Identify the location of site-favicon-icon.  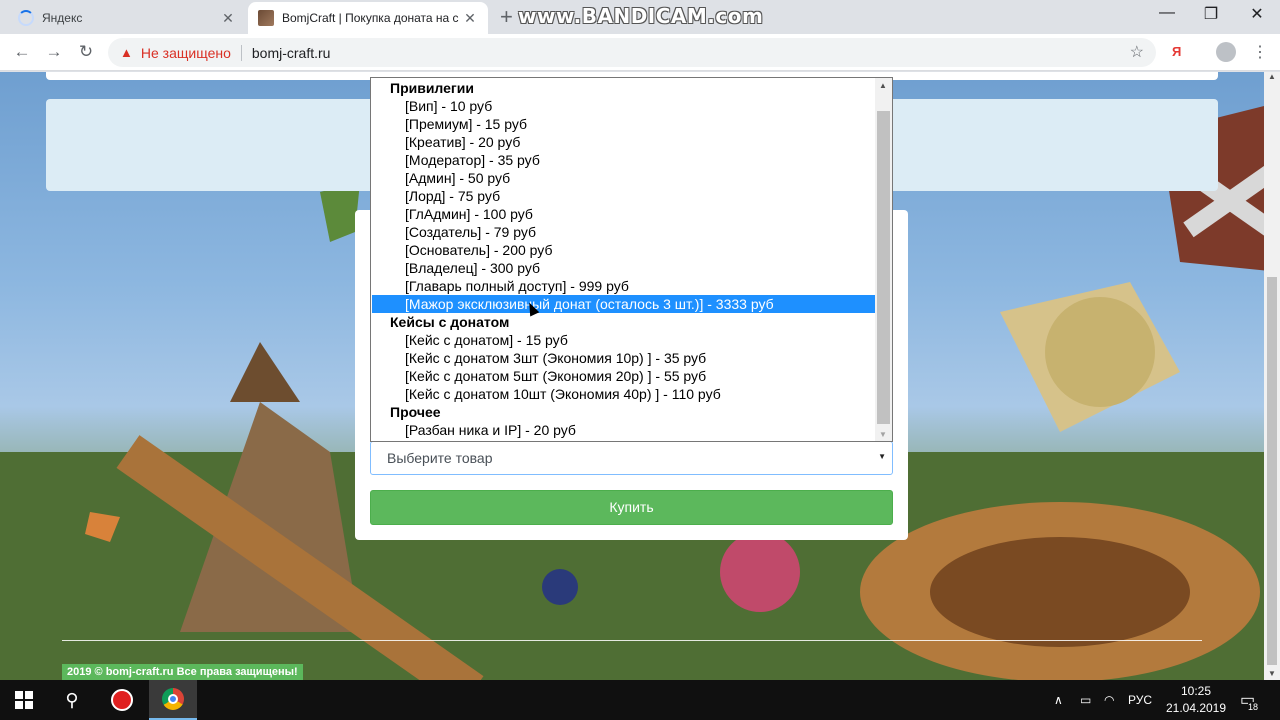
(266, 18).